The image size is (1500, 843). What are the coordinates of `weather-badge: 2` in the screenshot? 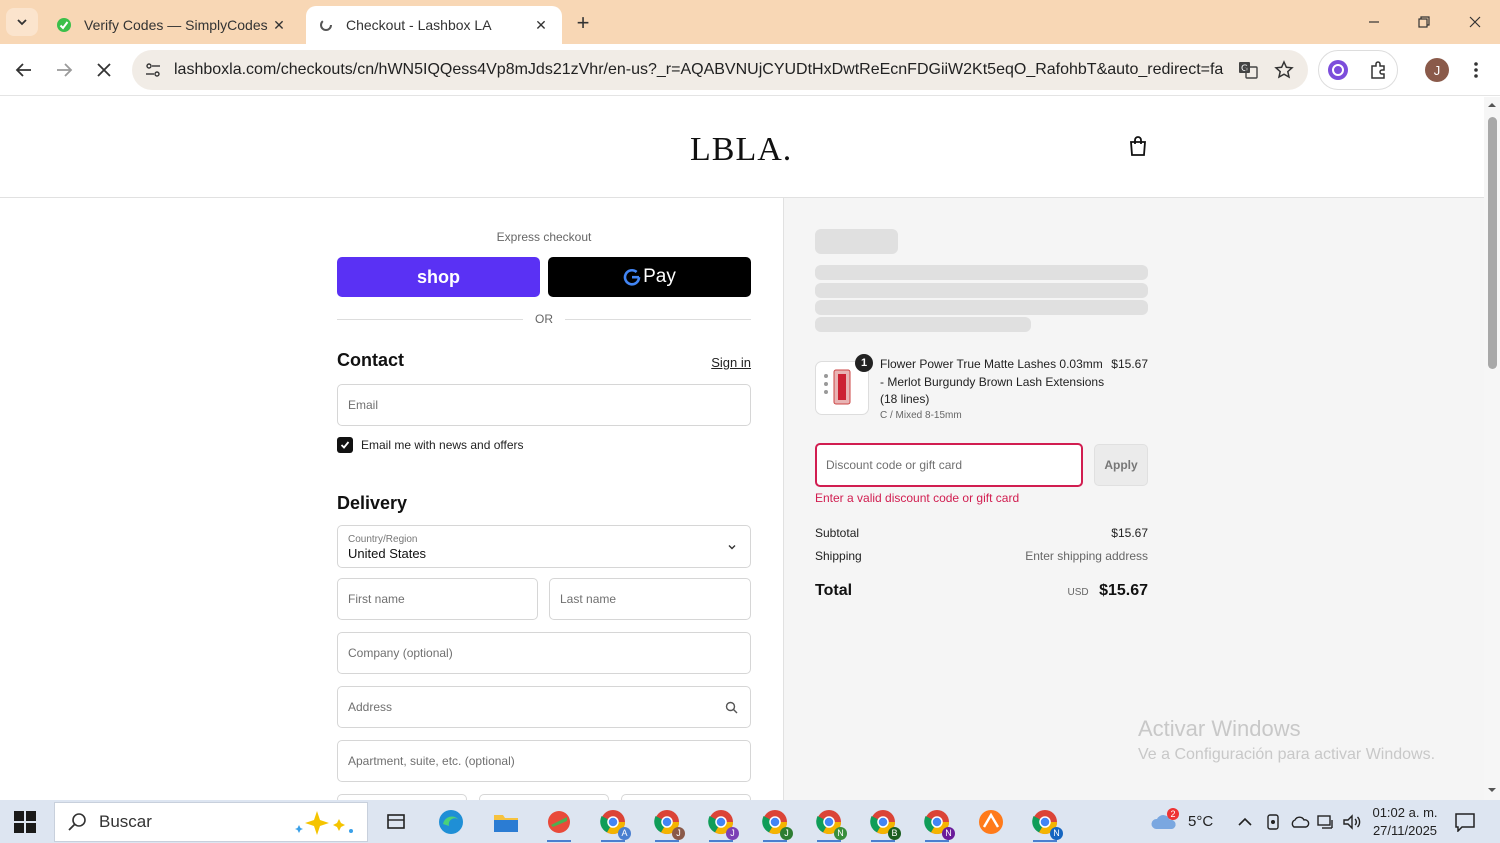 It's located at (1173, 814).